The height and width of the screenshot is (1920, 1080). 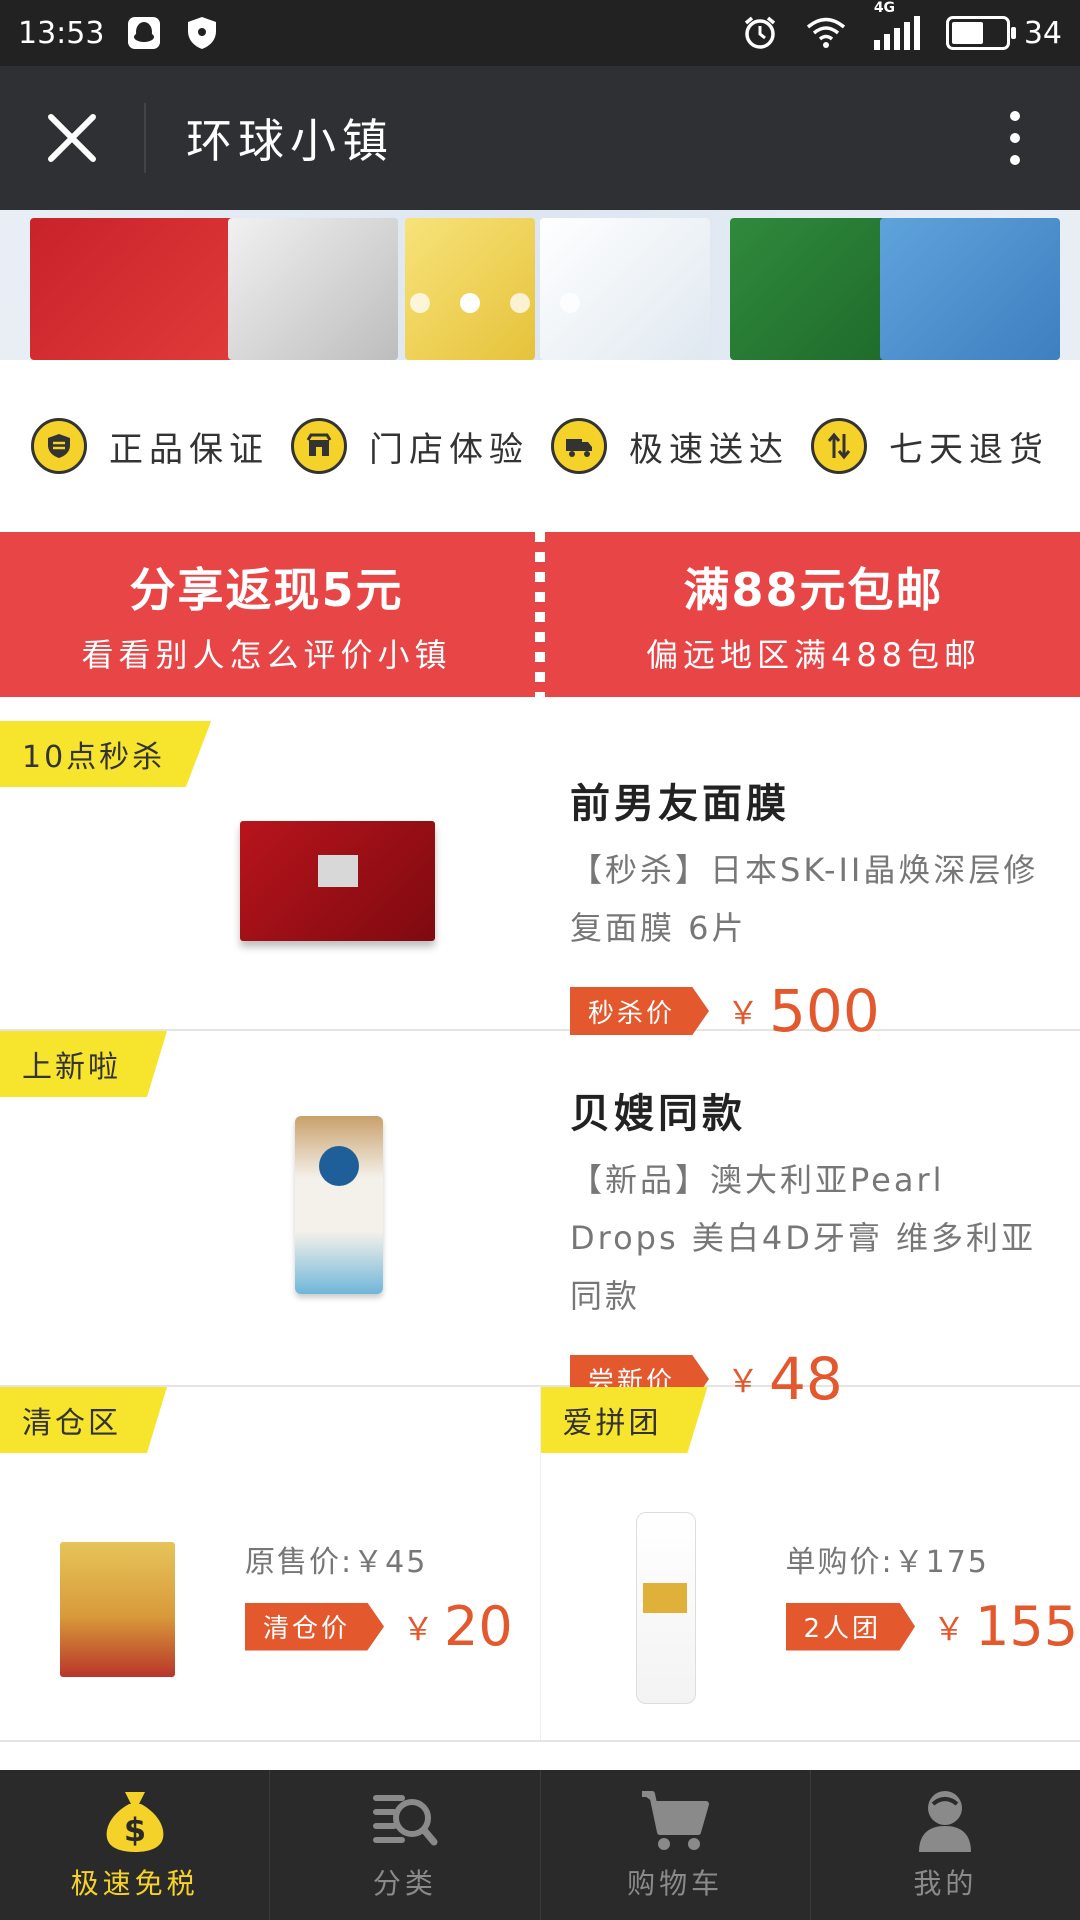 What do you see at coordinates (813, 589) in the screenshot?
I see `promo-title: 满88元包邮` at bounding box center [813, 589].